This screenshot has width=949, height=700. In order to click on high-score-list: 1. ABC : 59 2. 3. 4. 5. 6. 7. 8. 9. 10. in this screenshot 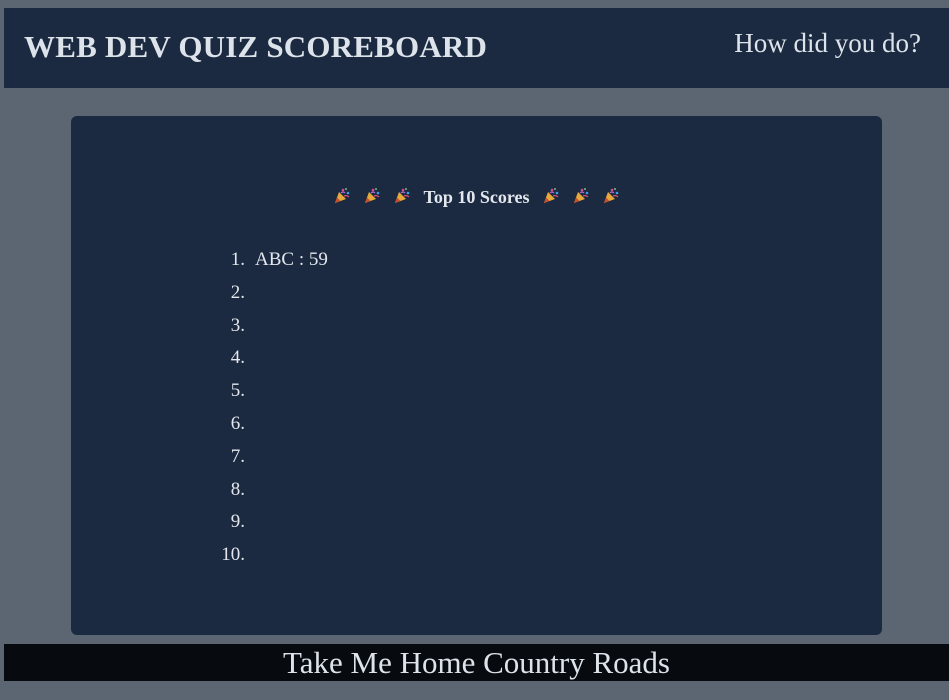, I will do `click(269, 410)`.